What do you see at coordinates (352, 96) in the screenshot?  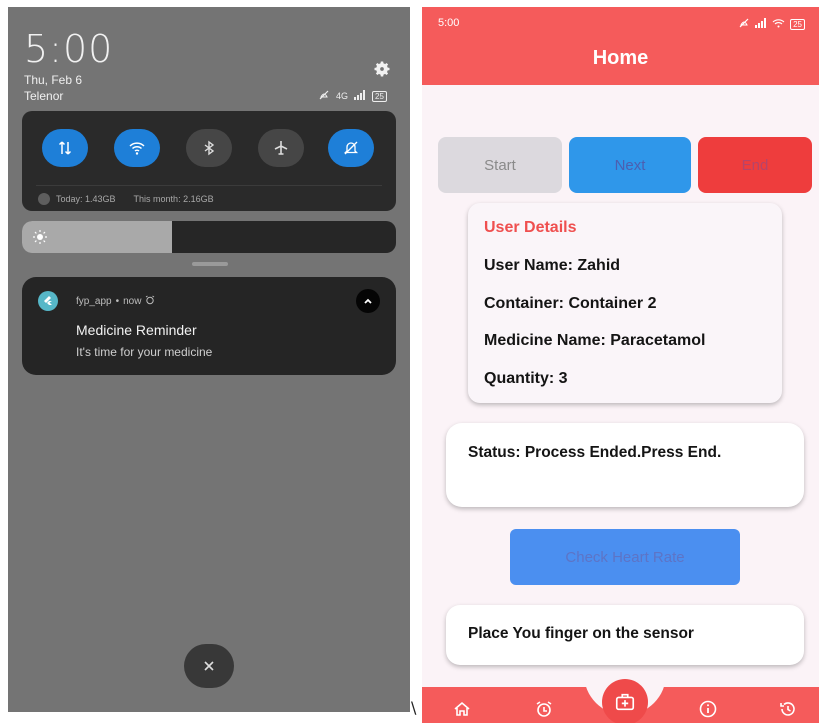 I see `left-status-icons: 4G 25` at bounding box center [352, 96].